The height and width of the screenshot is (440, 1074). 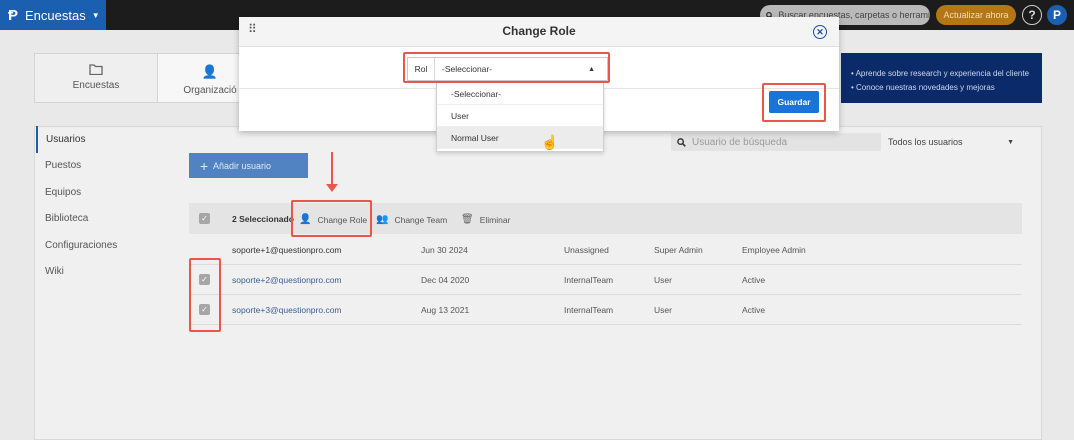 What do you see at coordinates (382, 219) in the screenshot?
I see `group-icon: 👥` at bounding box center [382, 219].